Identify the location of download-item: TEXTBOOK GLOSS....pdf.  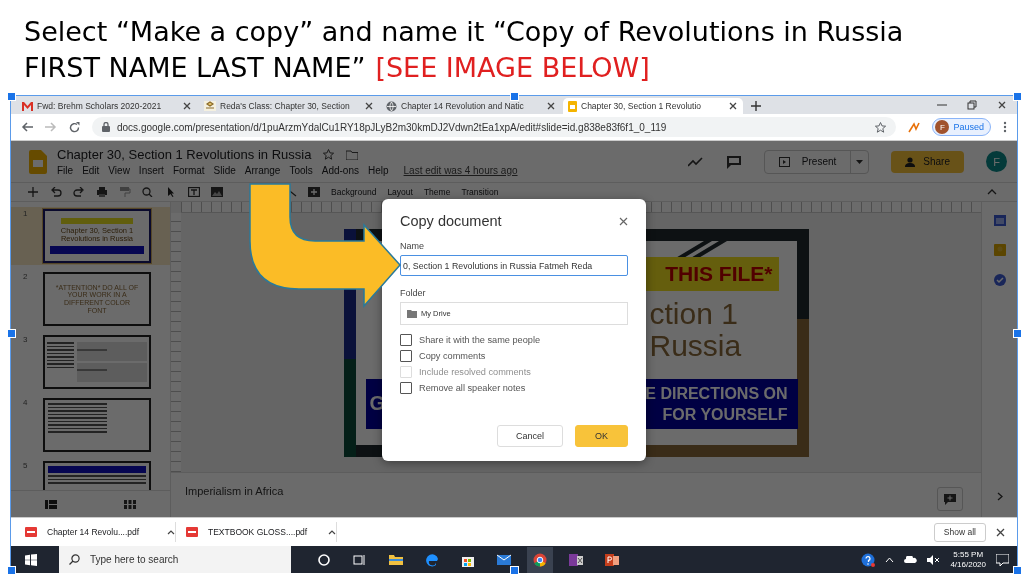
(261, 532).